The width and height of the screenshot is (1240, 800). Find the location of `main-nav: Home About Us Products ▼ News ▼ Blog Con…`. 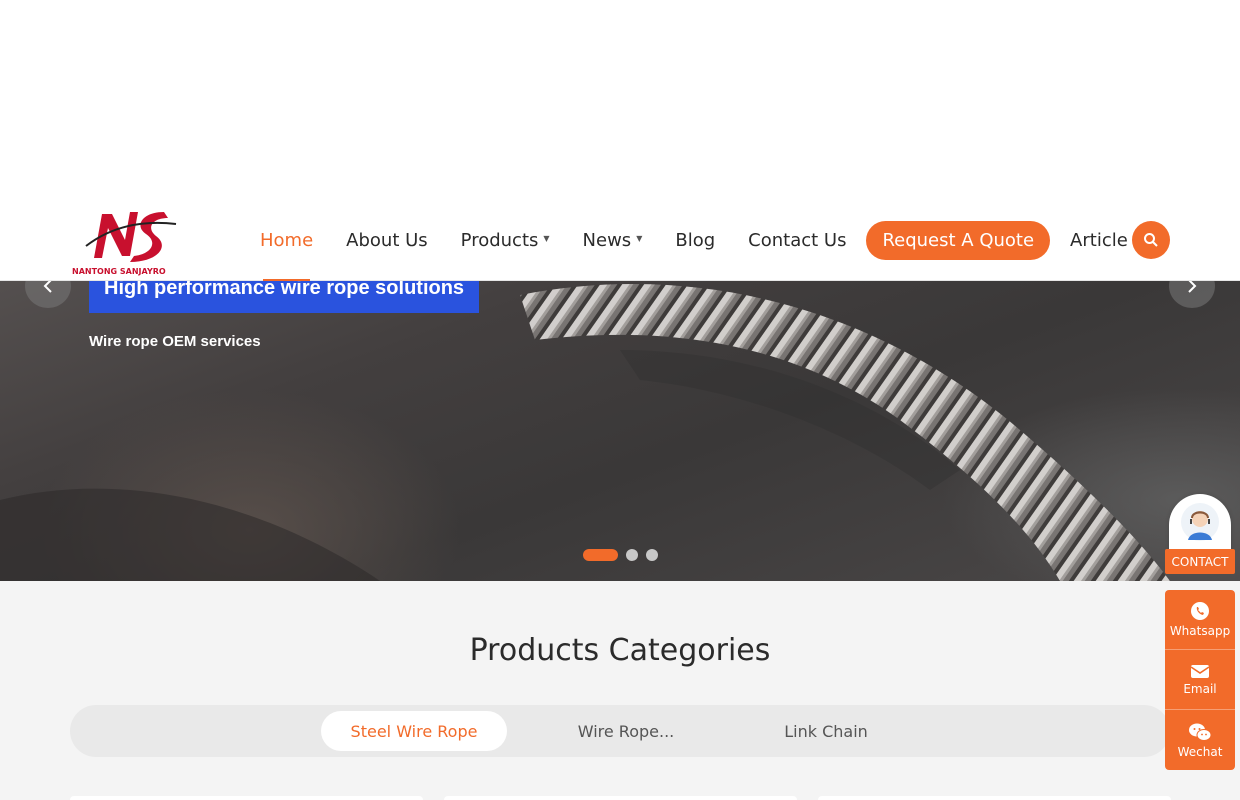

main-nav: Home About Us Products ▼ News ▼ Blog Con… is located at coordinates (710, 250).